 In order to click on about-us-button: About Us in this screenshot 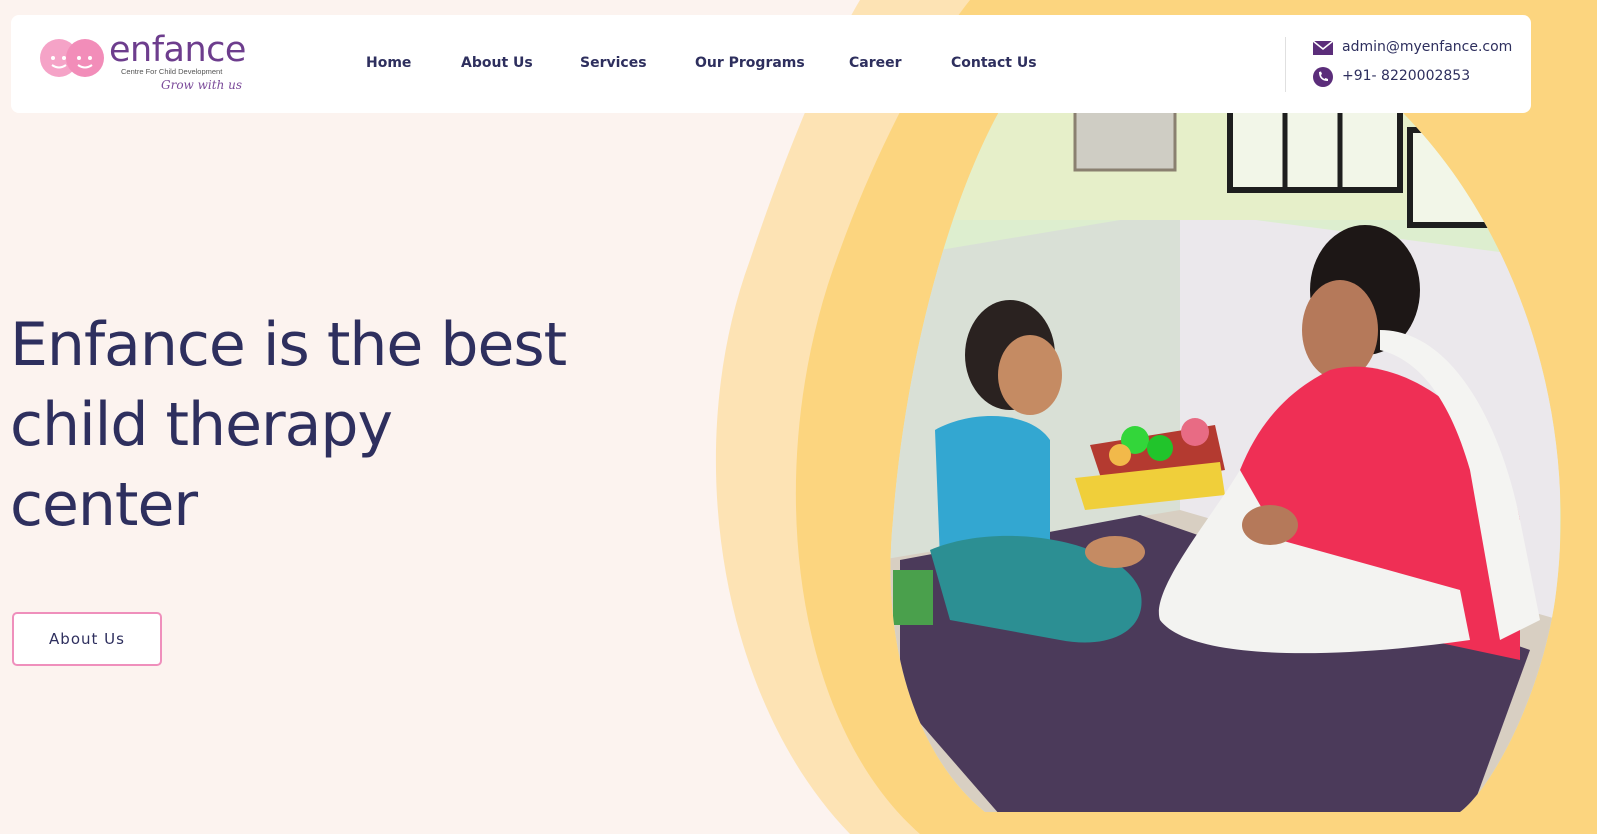, I will do `click(87, 639)`.